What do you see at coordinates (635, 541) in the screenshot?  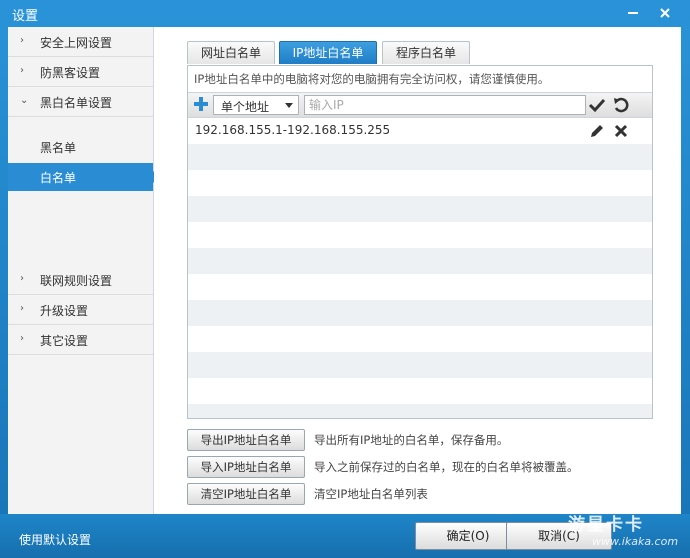 I see `watermark-url: www.ikaka.com` at bounding box center [635, 541].